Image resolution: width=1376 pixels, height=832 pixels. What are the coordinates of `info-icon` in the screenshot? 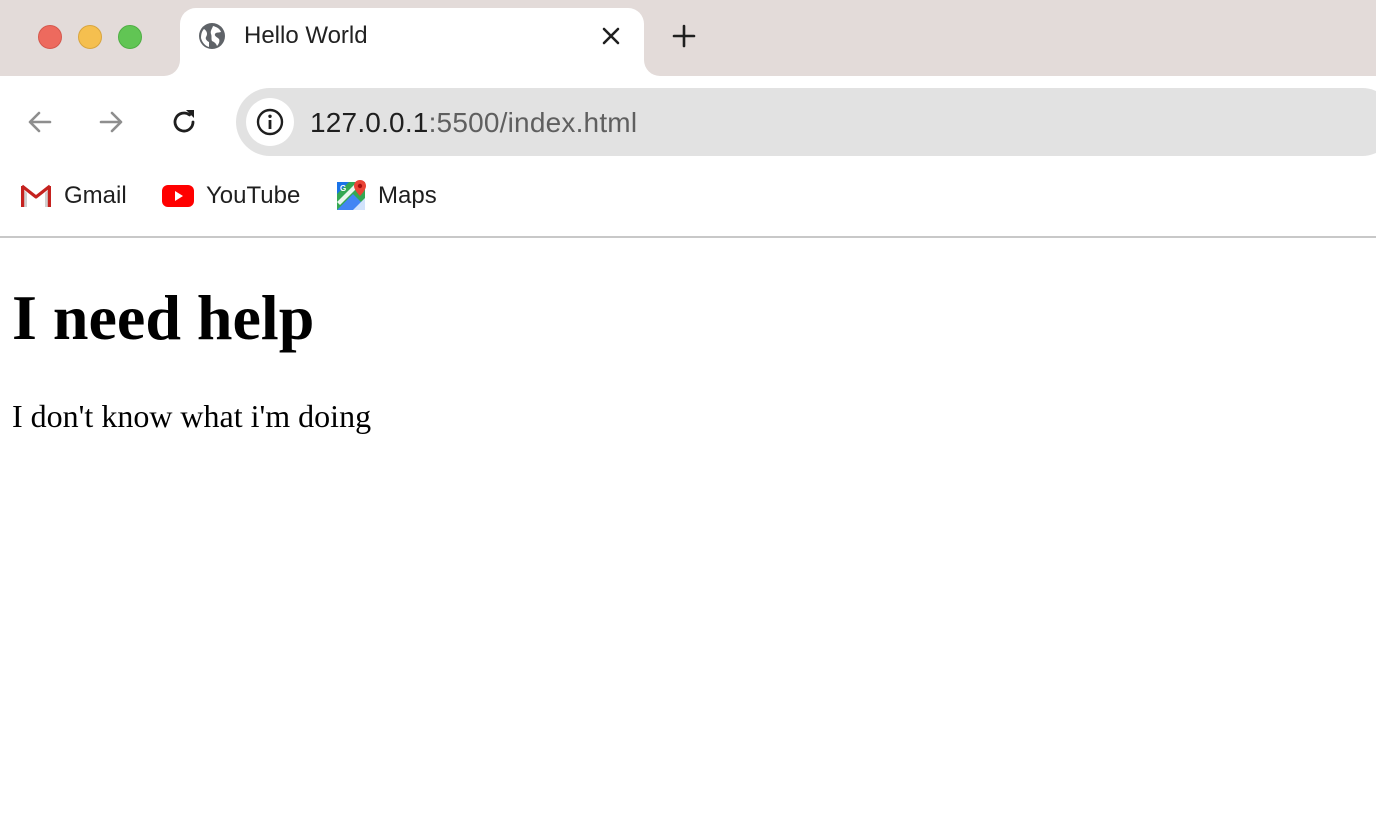 It's located at (270, 122).